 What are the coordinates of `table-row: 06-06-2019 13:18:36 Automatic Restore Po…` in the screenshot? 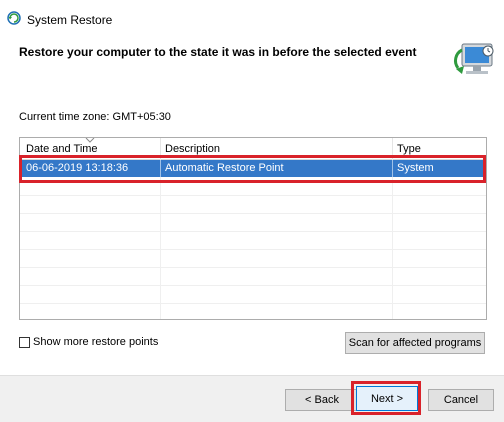 It's located at (253, 168).